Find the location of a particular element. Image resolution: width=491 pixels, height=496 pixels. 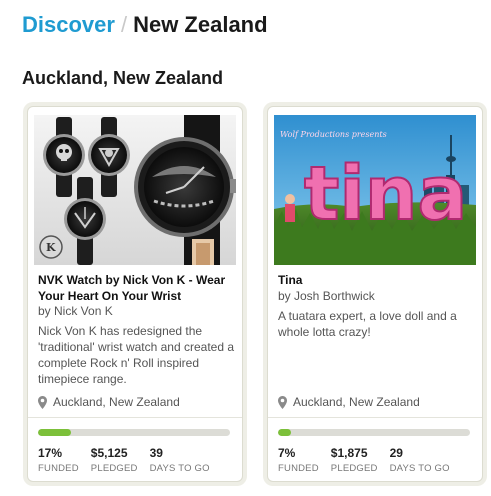

poster-caption: Wolf Productions presents is located at coordinates (333, 134).